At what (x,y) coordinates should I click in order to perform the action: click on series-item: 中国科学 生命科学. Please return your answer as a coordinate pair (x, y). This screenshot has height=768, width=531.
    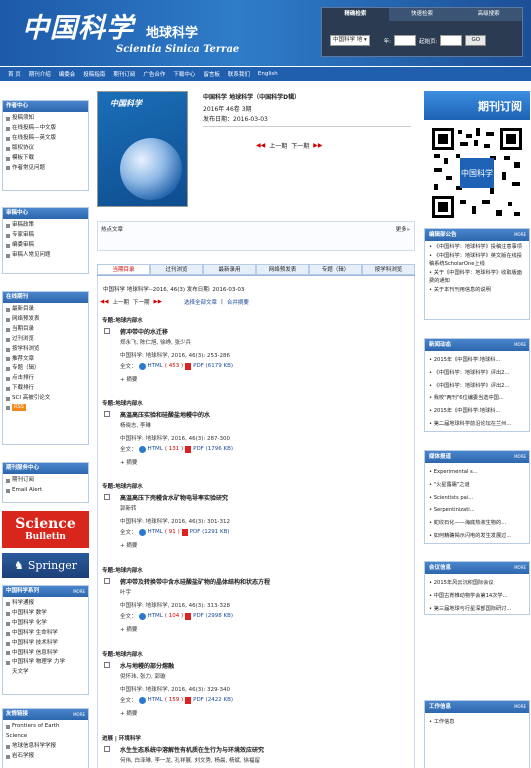
    Looking at the image, I should click on (45, 634).